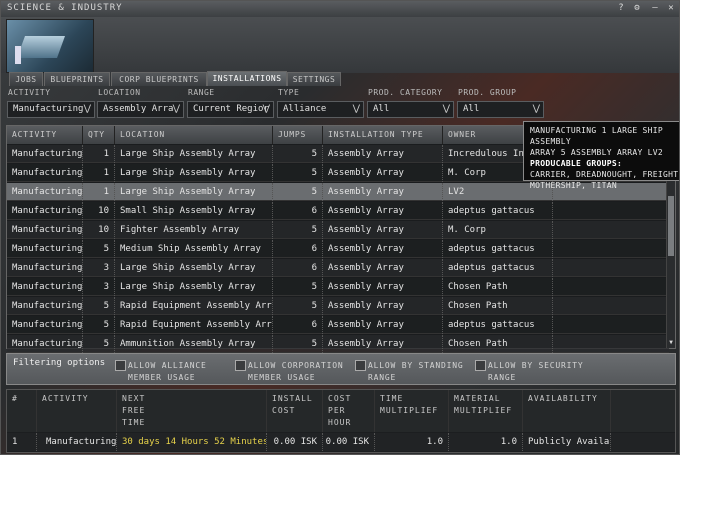  I want to click on allow-corporation-checkbox, so click(240, 365).